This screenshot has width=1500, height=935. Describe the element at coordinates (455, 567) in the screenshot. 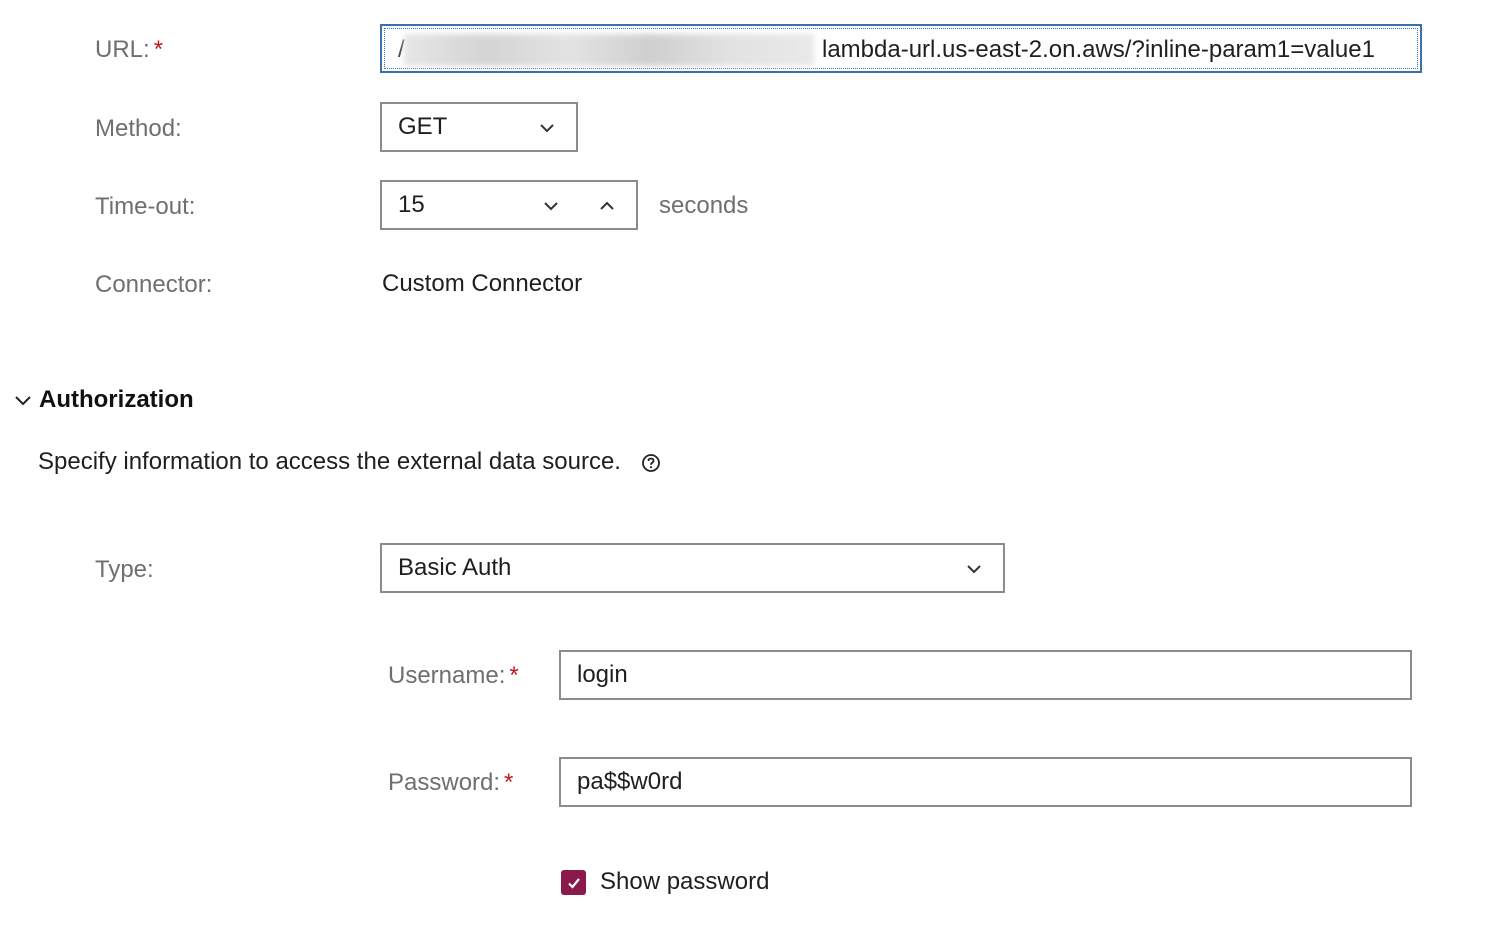

I see `auth-type-value: Basic Auth` at that location.